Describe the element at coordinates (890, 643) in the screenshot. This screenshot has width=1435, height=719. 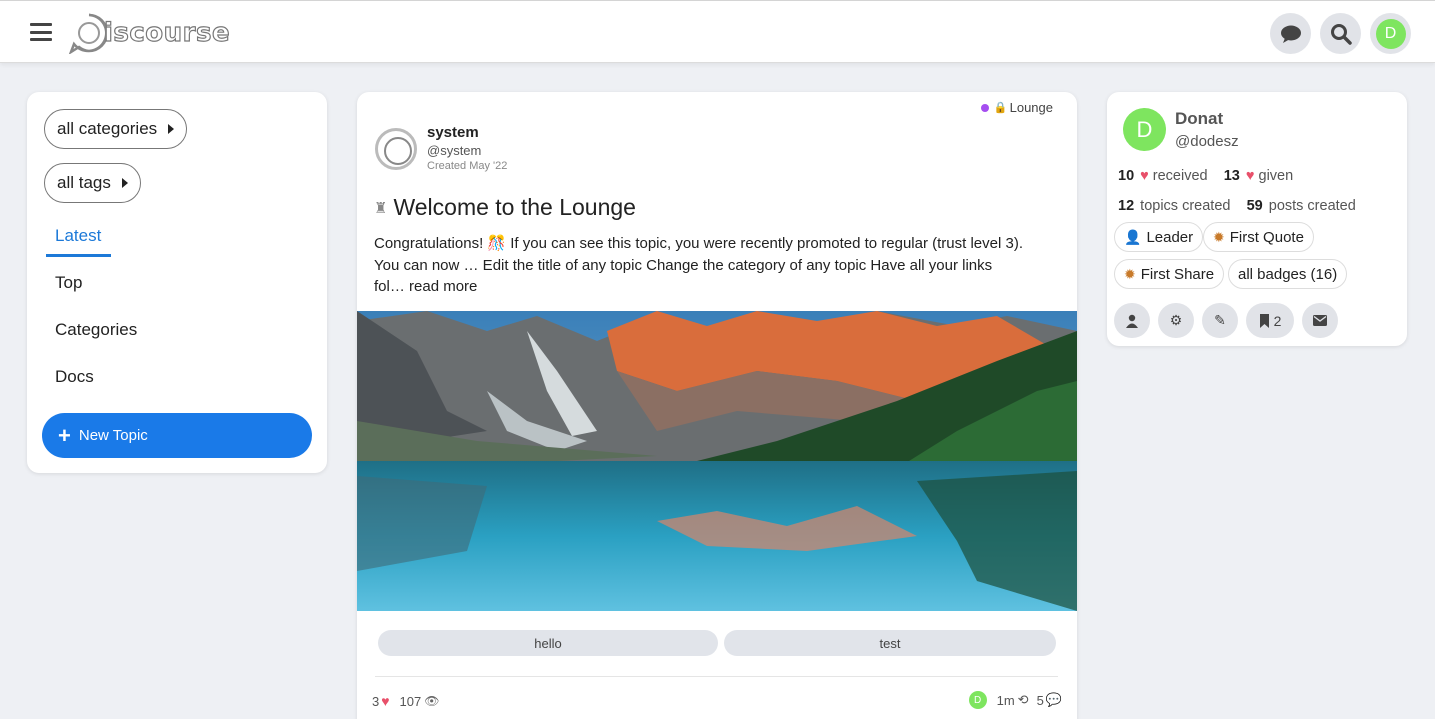
I see `tag-test: test` at that location.